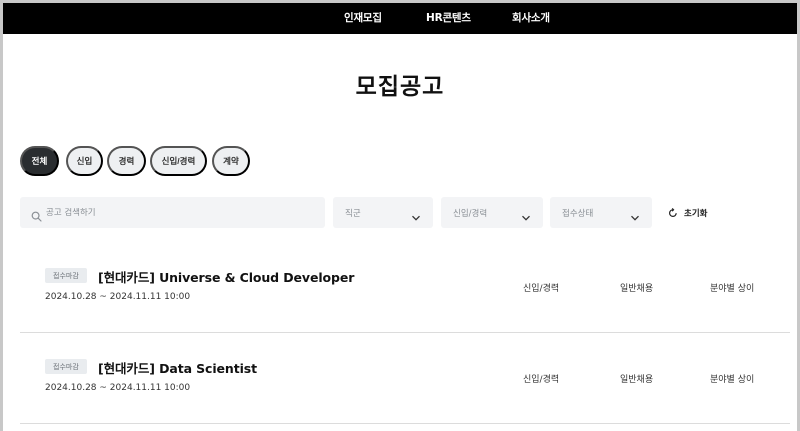 This screenshot has height=431, width=800. What do you see at coordinates (448, 17) in the screenshot?
I see `nav-item-hr-content: HR콘텐츠` at bounding box center [448, 17].